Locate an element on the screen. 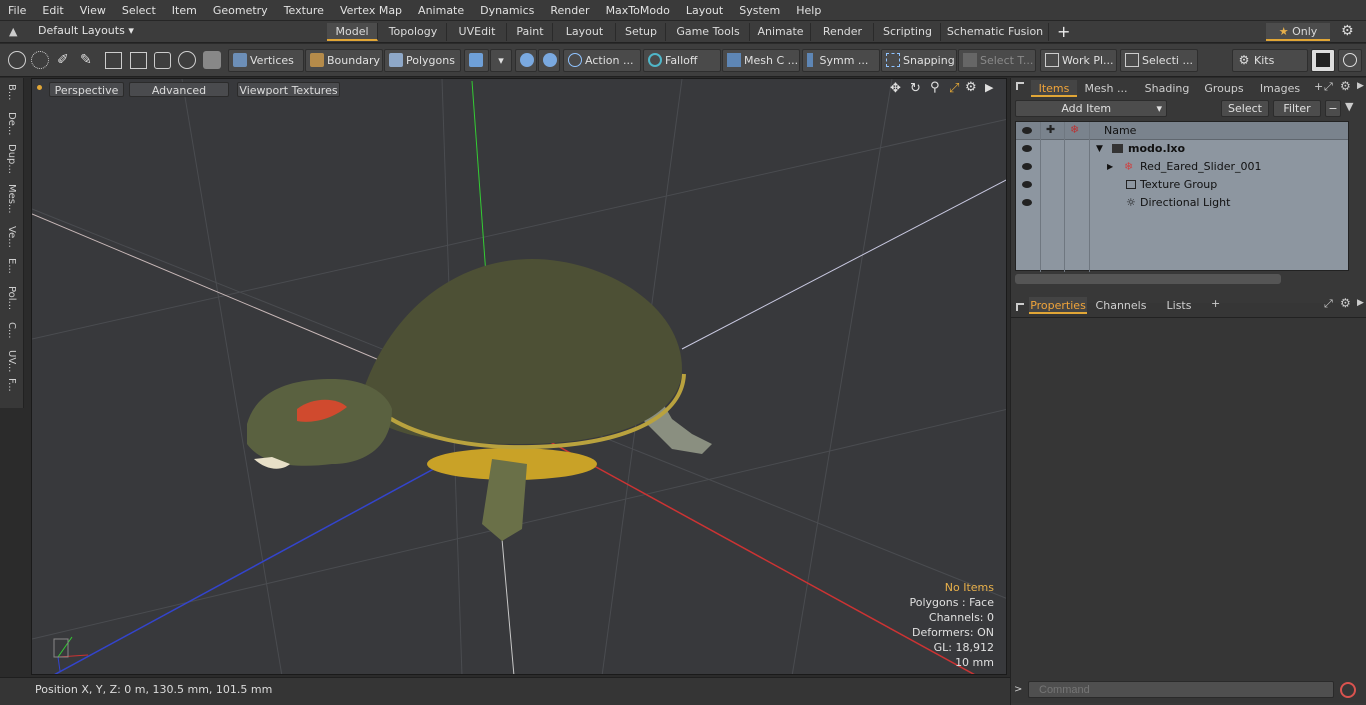 The image size is (1366, 705). circle-select-icon is located at coordinates (17, 60).